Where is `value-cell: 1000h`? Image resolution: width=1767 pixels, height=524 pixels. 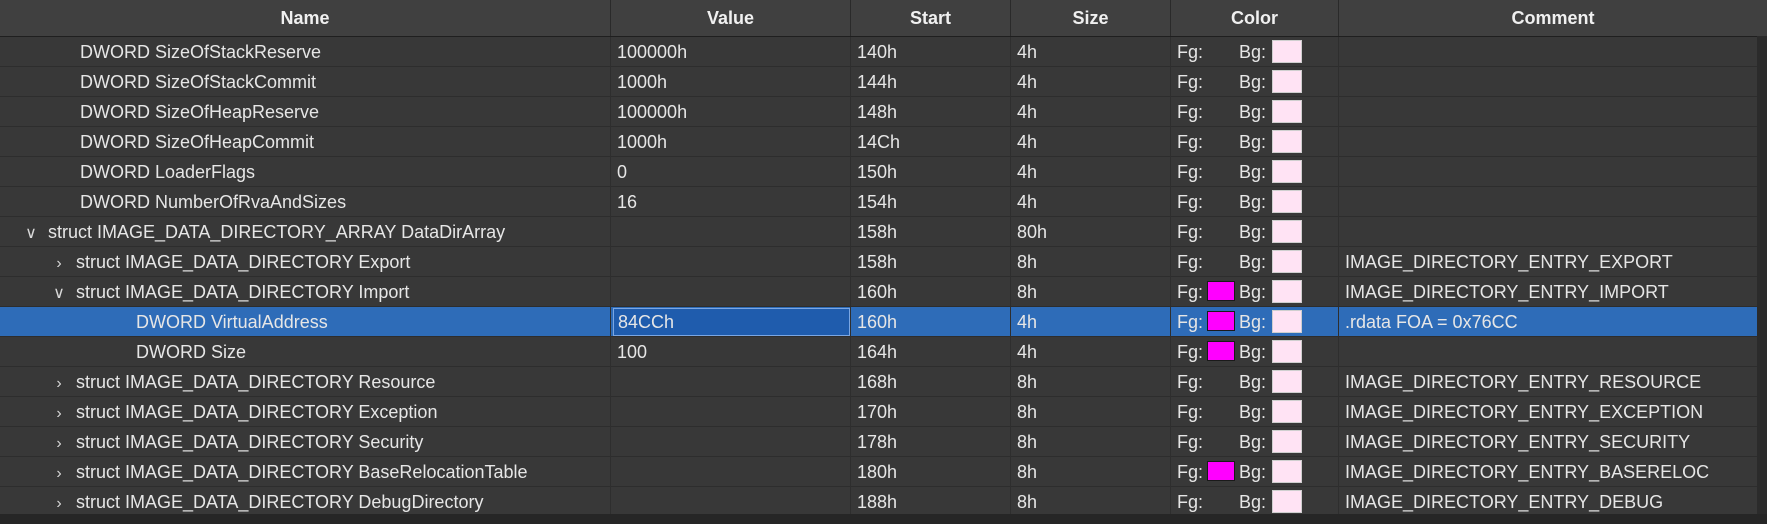 value-cell: 1000h is located at coordinates (731, 82).